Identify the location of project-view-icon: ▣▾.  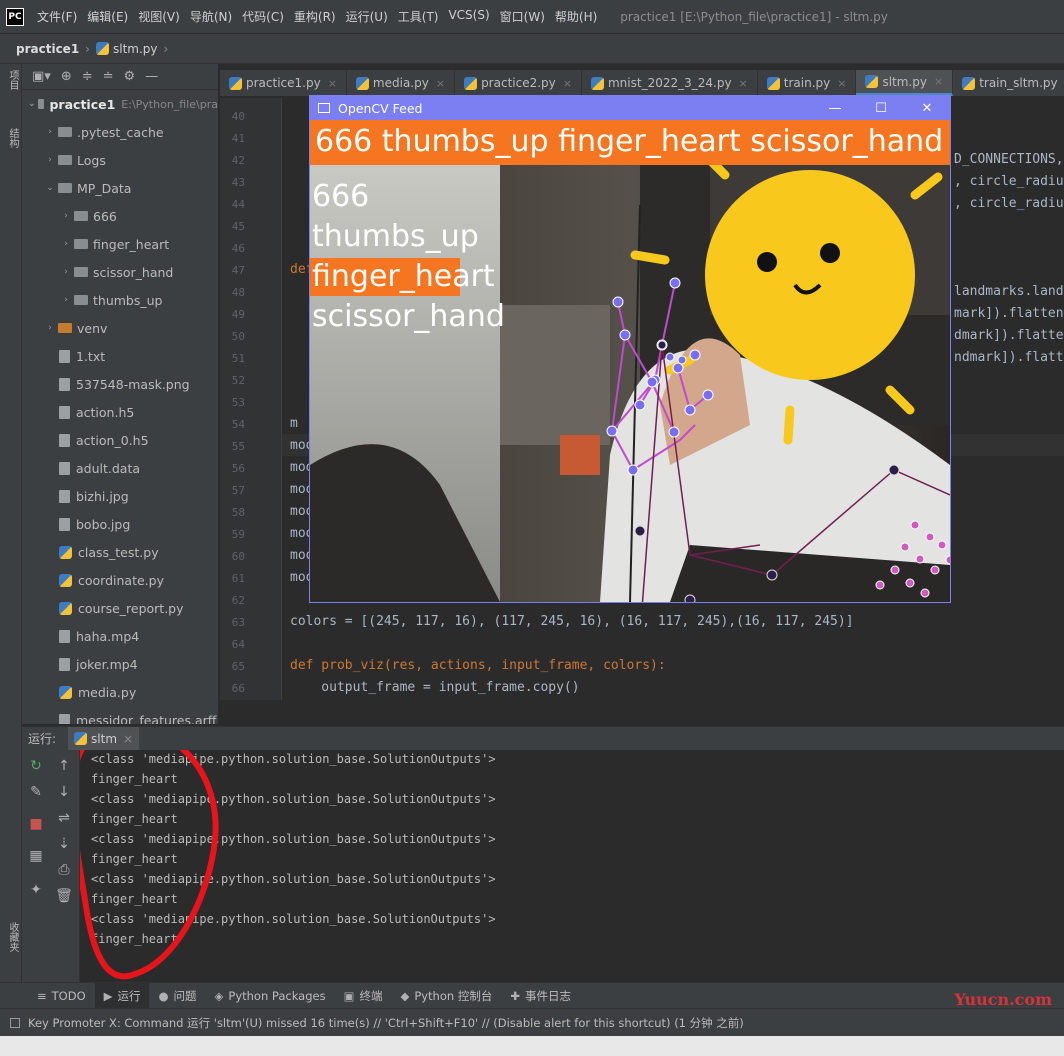
(41, 76).